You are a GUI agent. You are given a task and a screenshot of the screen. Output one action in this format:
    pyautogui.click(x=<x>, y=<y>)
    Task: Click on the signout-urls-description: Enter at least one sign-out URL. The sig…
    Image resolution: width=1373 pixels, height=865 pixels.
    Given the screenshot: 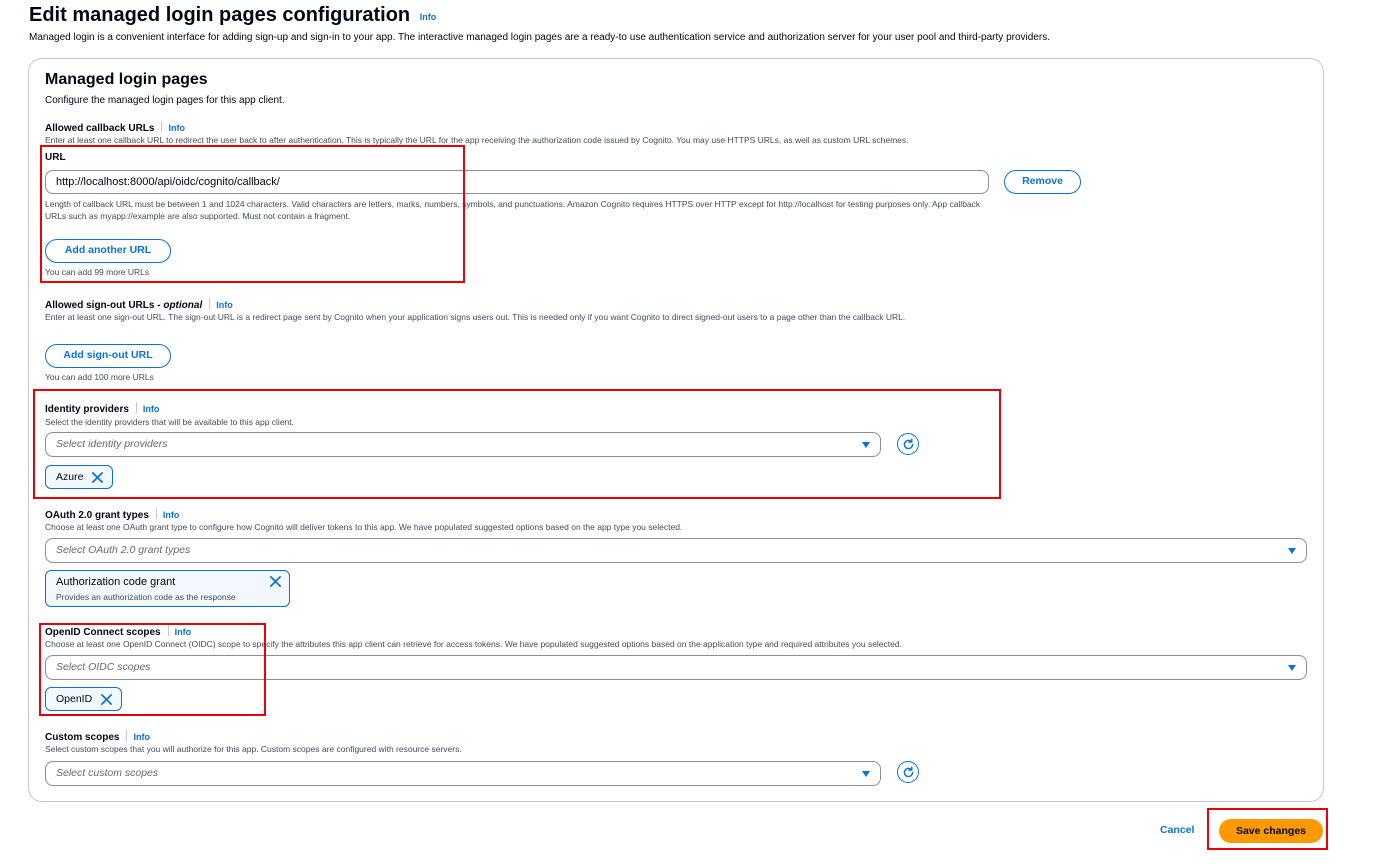 What is the action you would take?
    pyautogui.click(x=475, y=317)
    